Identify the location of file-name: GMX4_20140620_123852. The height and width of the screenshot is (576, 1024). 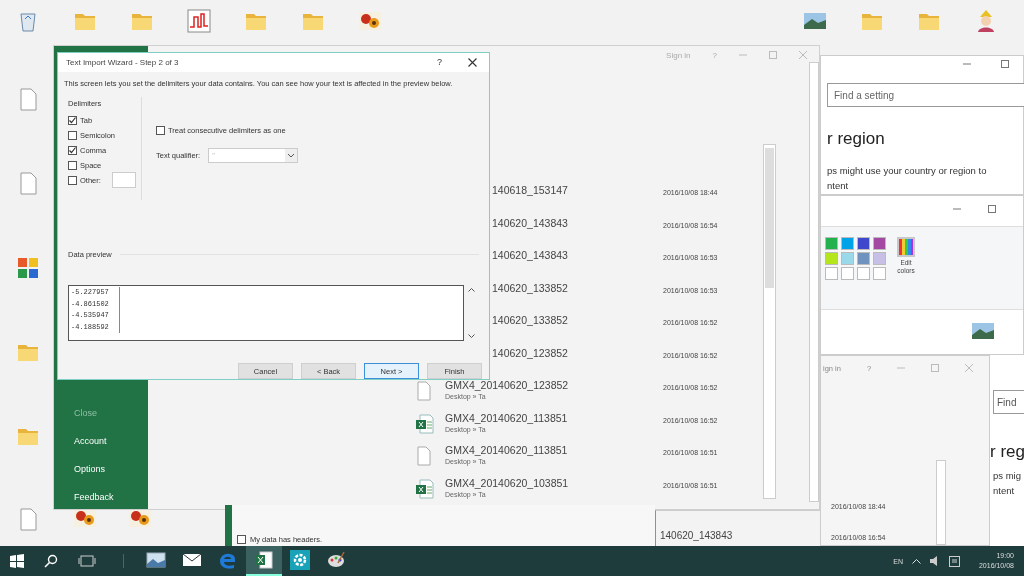
(554, 385).